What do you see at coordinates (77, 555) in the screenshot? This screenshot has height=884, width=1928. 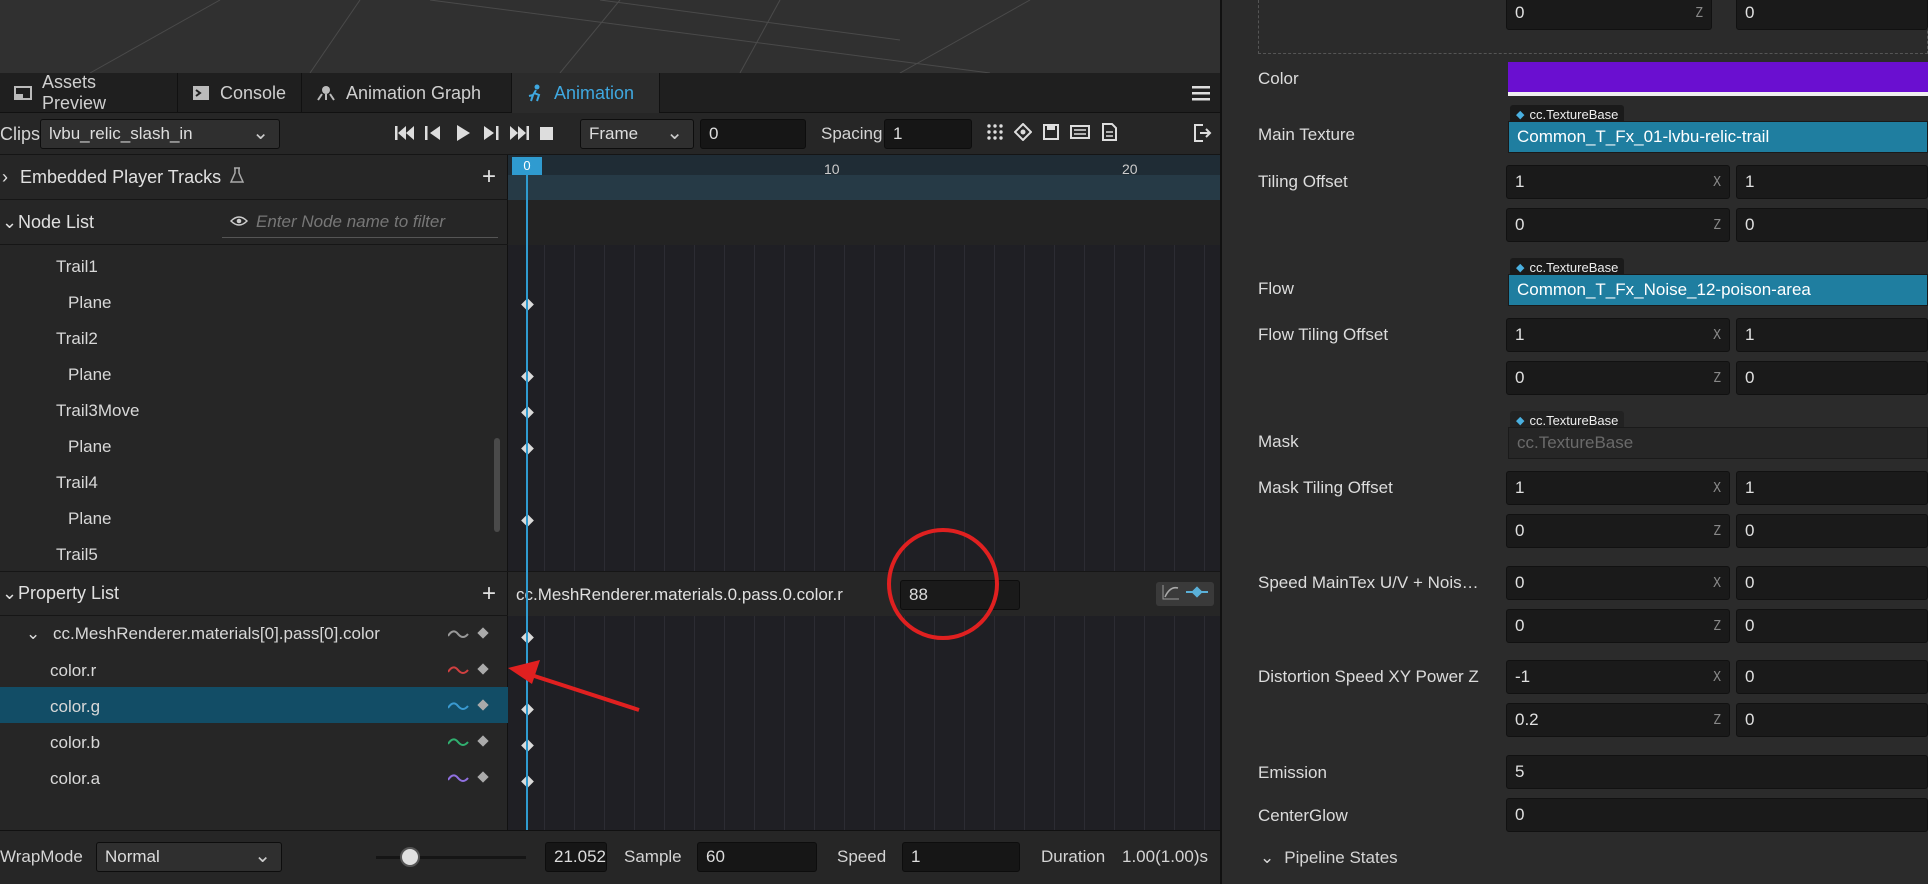 I see `node-item: Trail5` at bounding box center [77, 555].